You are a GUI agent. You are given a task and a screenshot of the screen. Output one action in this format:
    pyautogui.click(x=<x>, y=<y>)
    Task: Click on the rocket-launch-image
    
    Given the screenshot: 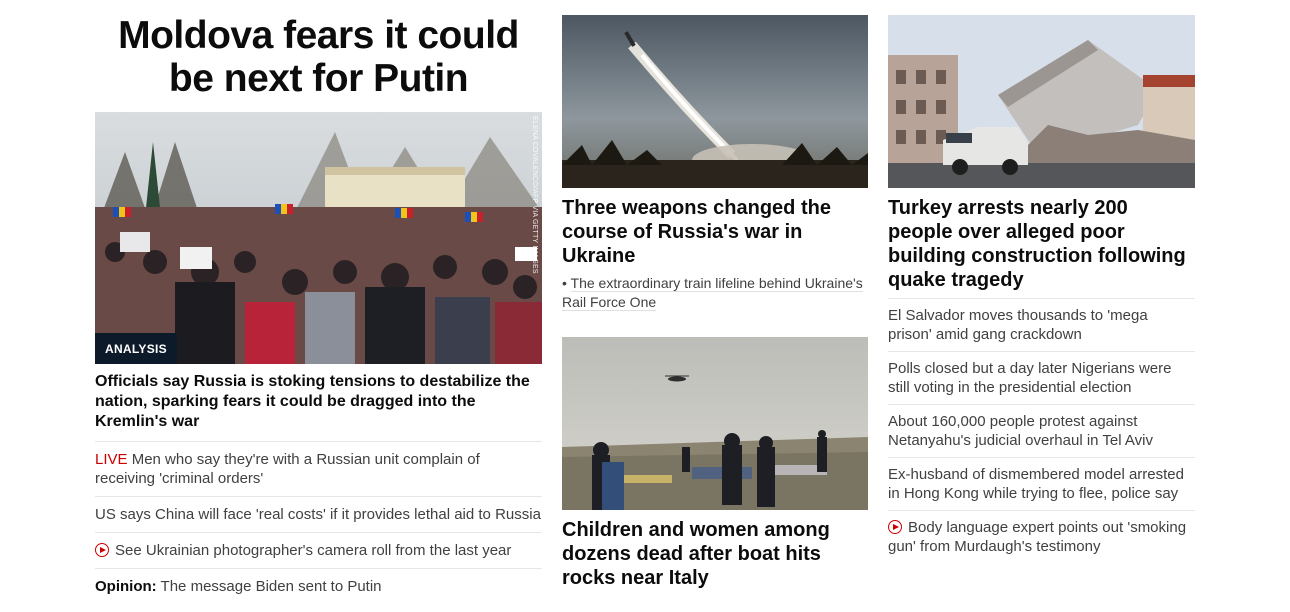 What is the action you would take?
    pyautogui.click(x=715, y=101)
    